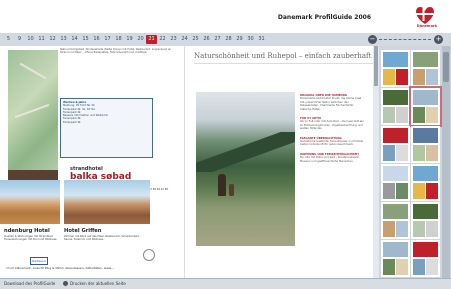 This screenshot has height=289, width=451. I want to click on page-link-19: 19, so click(129, 39).